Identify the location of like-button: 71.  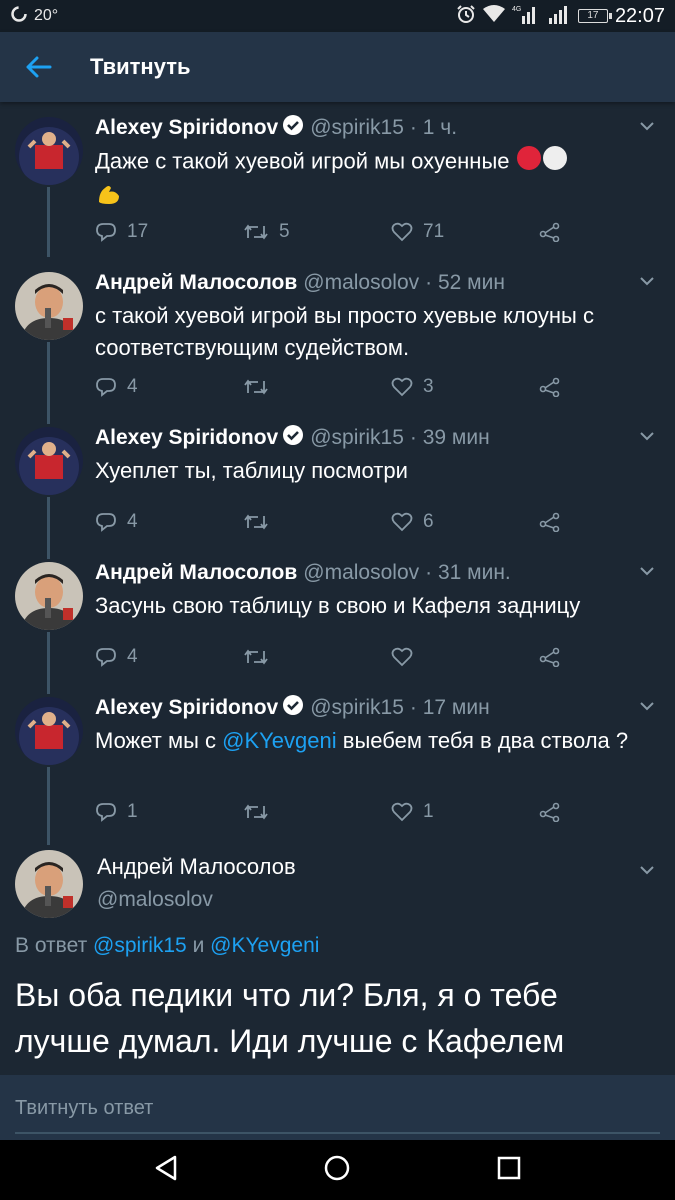
(417, 232).